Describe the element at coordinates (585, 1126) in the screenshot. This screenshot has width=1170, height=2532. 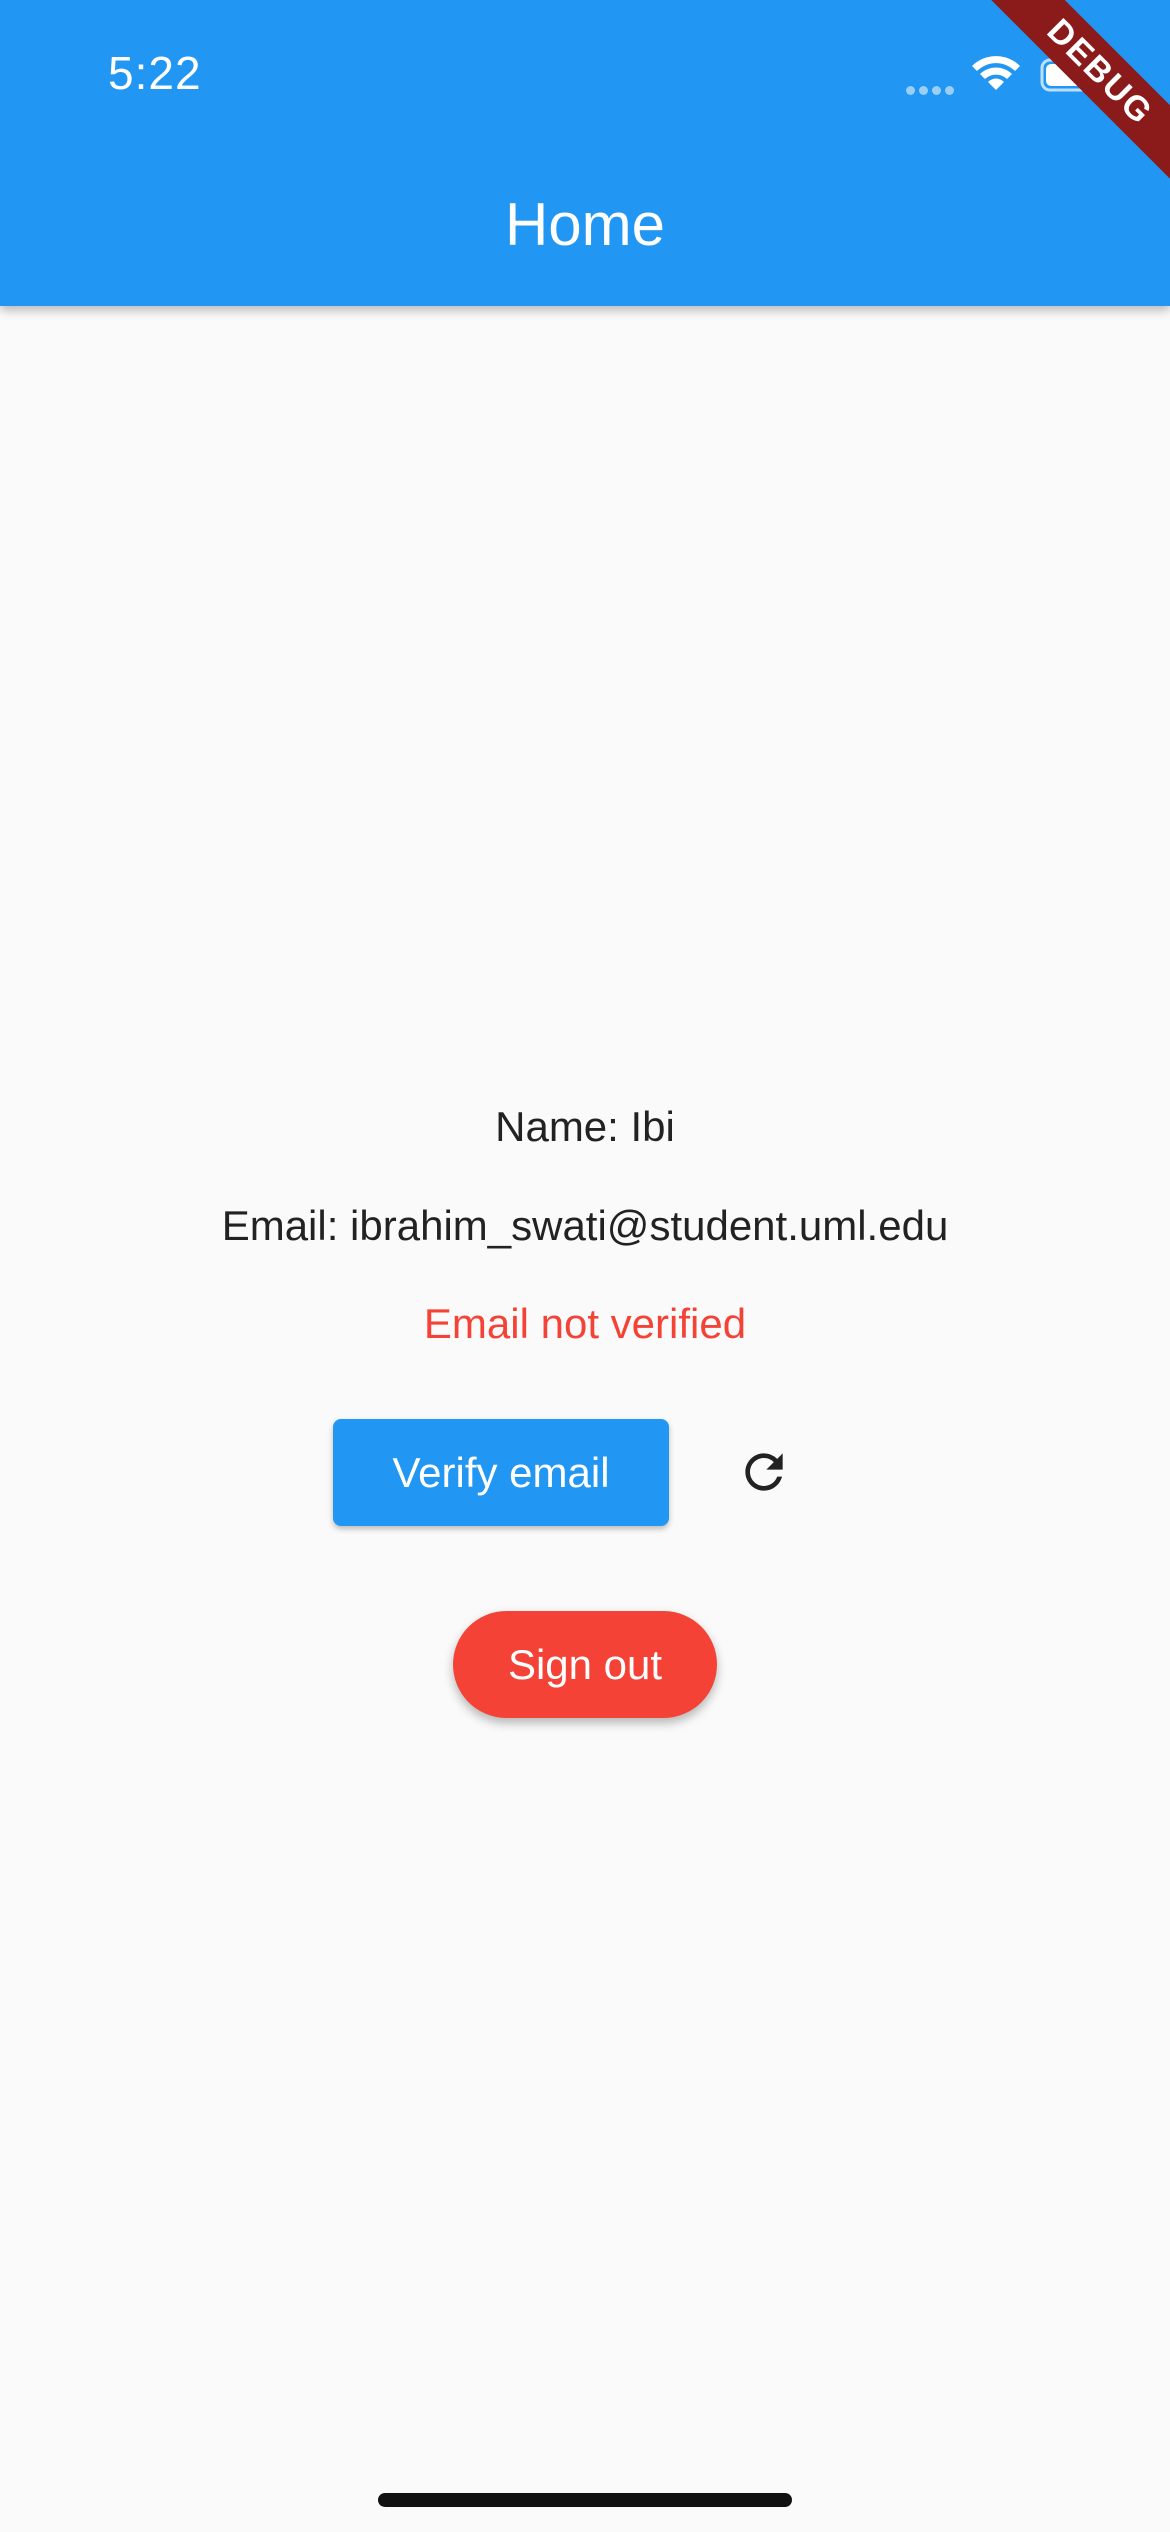
I see `user-name-text: Name: Ibi` at that location.